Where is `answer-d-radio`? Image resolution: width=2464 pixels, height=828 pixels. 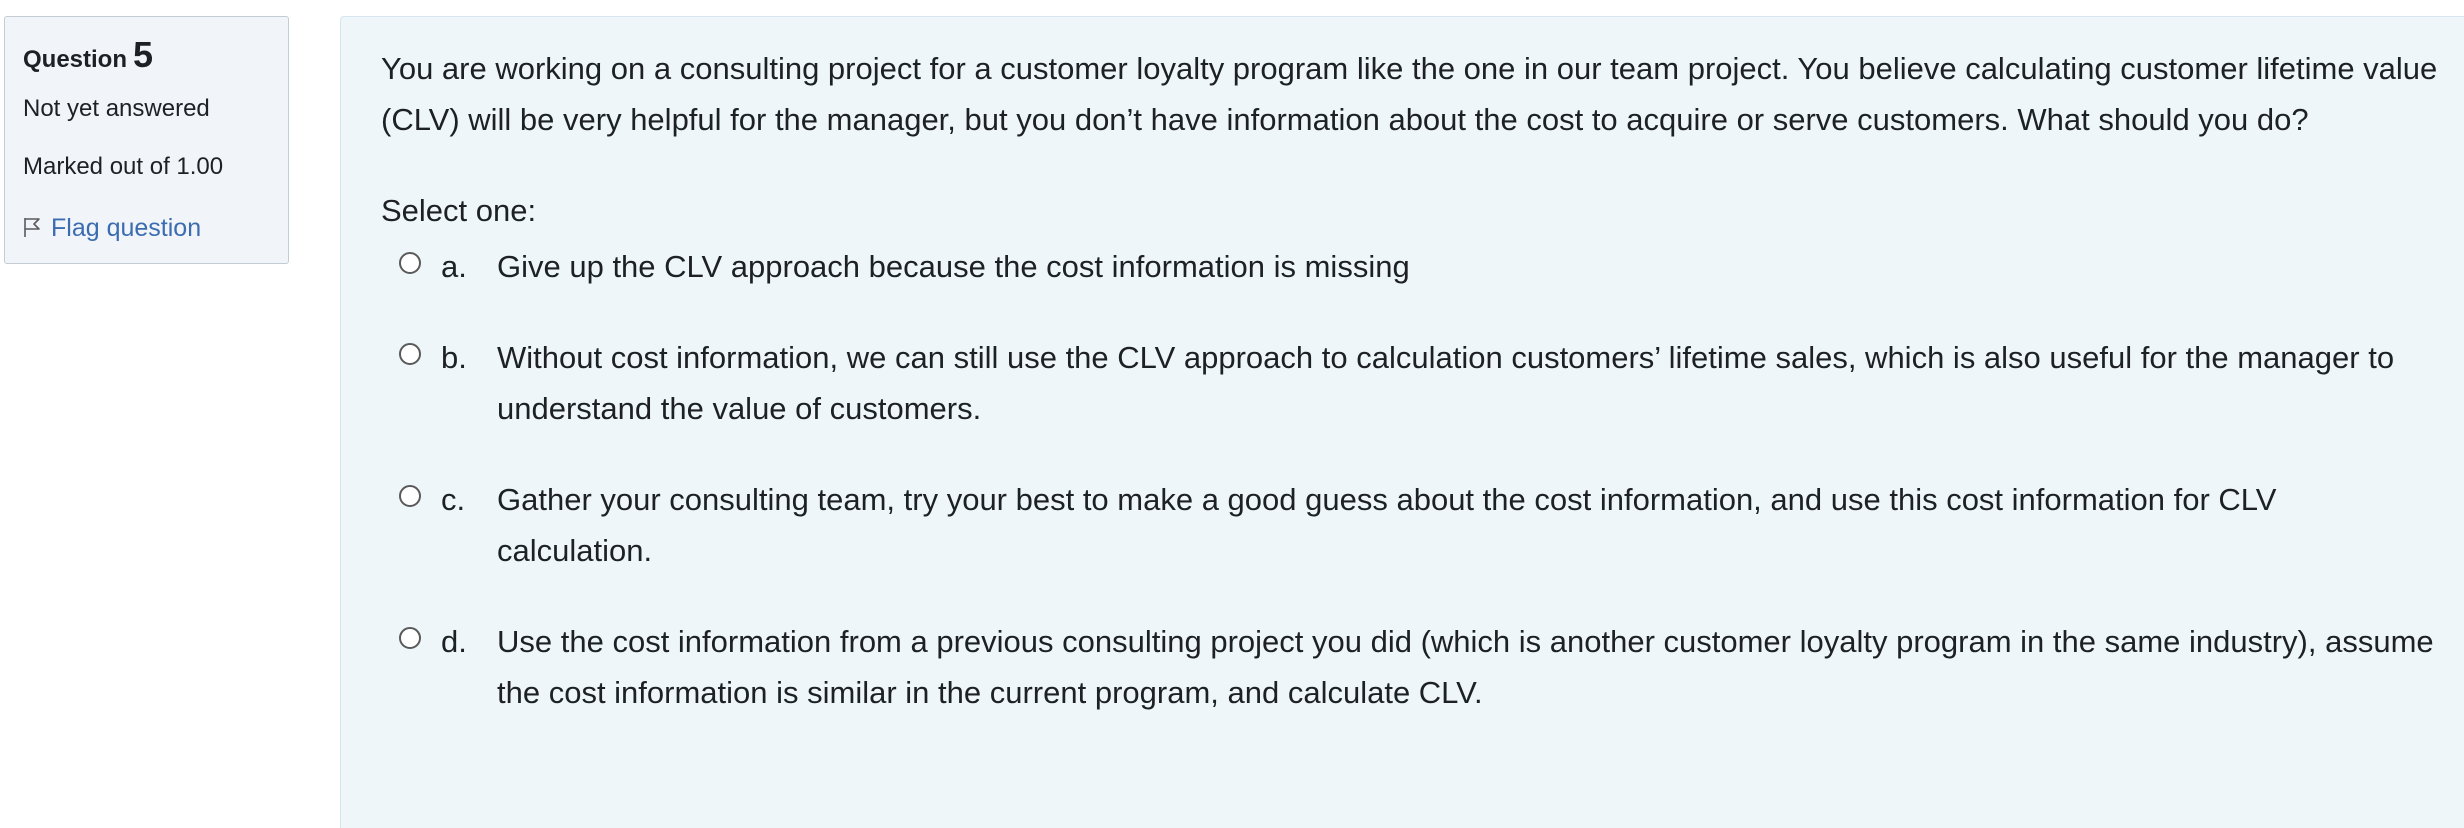 answer-d-radio is located at coordinates (410, 638).